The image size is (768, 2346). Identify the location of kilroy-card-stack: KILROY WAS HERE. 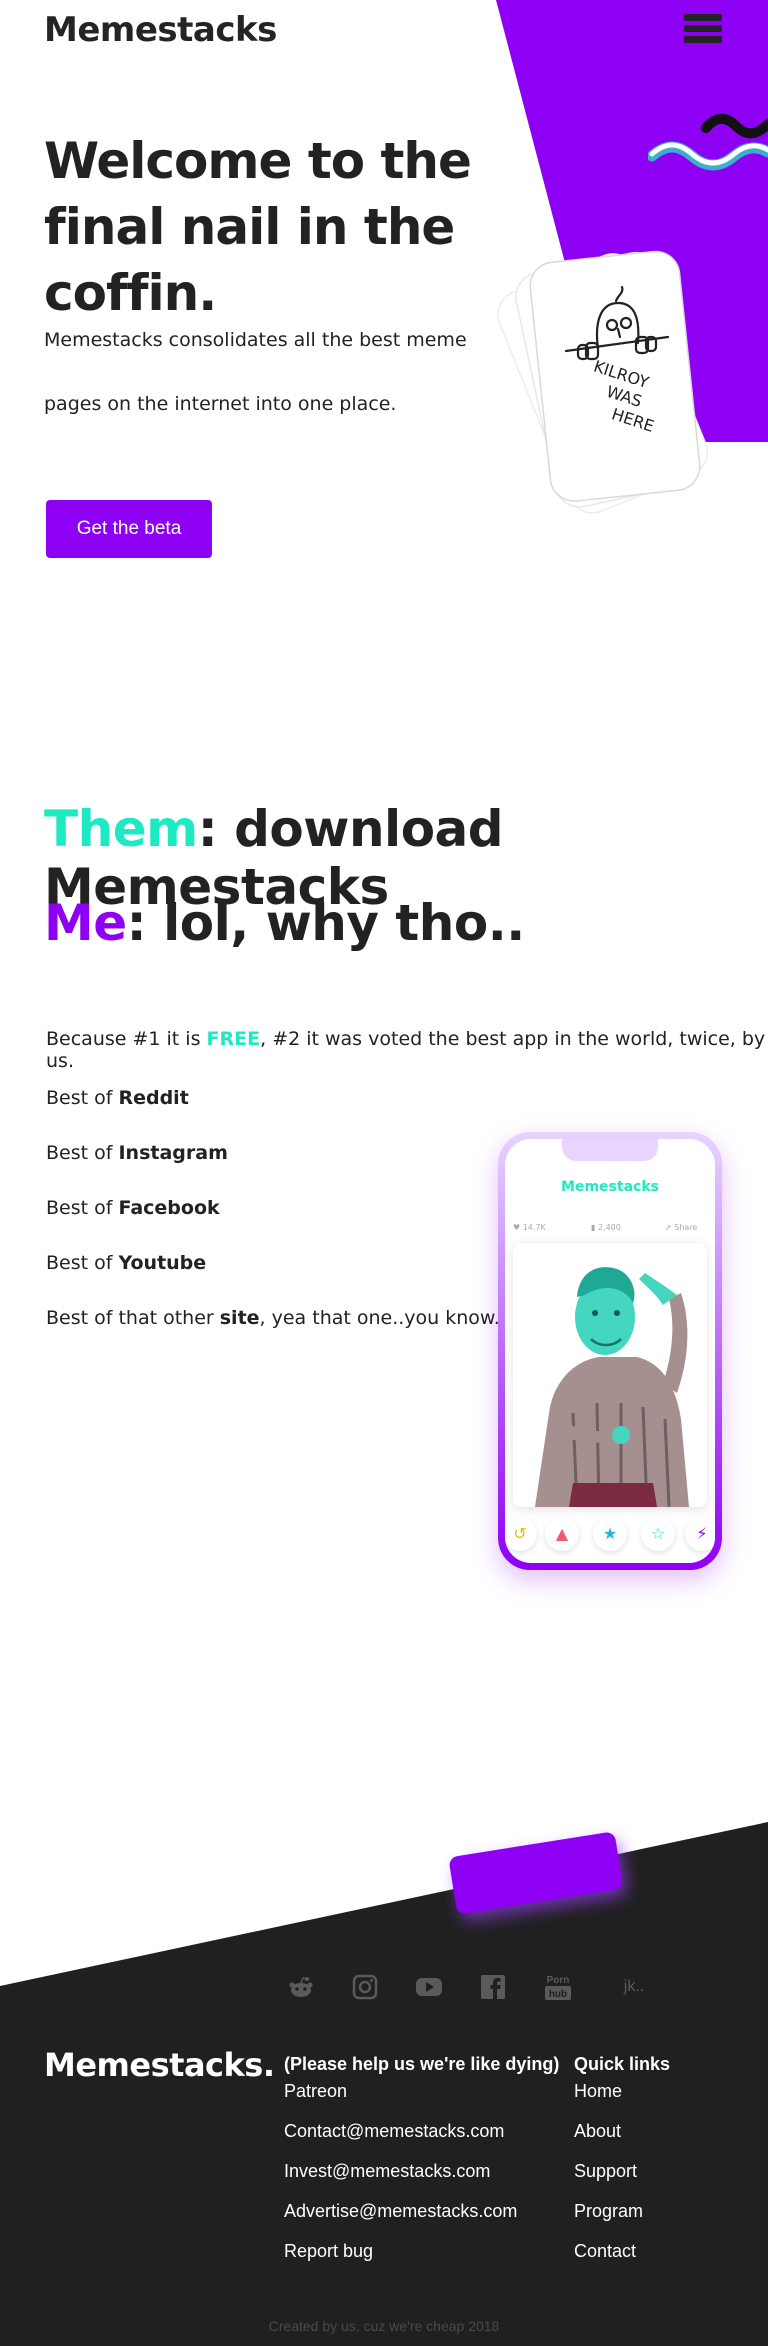
(610, 385).